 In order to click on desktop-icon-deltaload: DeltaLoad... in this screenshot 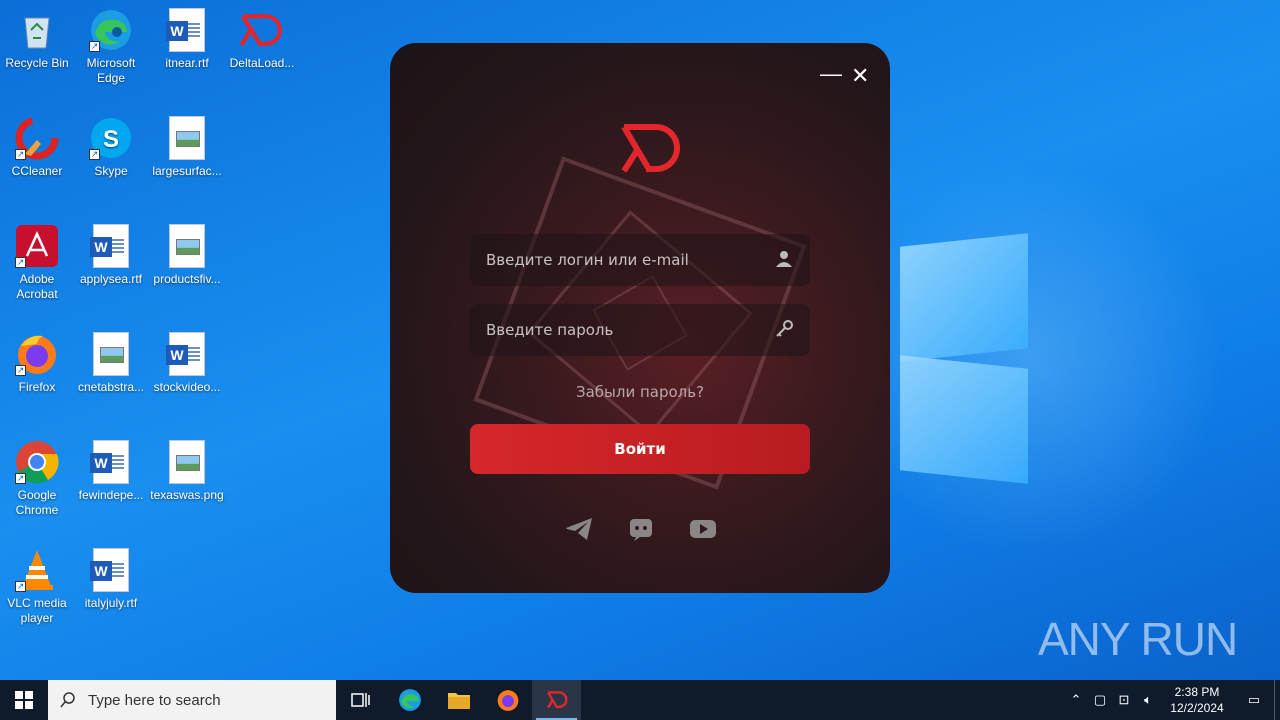, I will do `click(262, 39)`.